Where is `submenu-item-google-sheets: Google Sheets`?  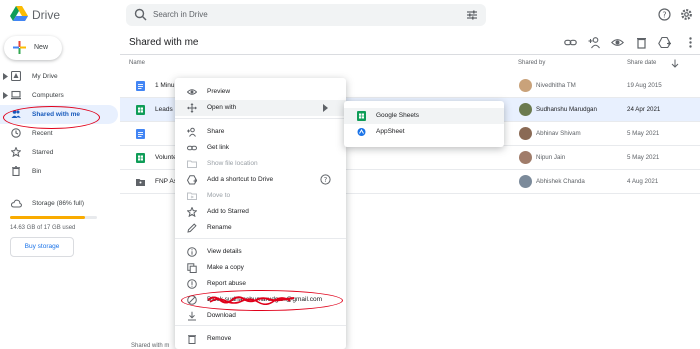
submenu-item-google-sheets: Google Sheets is located at coordinates (424, 116).